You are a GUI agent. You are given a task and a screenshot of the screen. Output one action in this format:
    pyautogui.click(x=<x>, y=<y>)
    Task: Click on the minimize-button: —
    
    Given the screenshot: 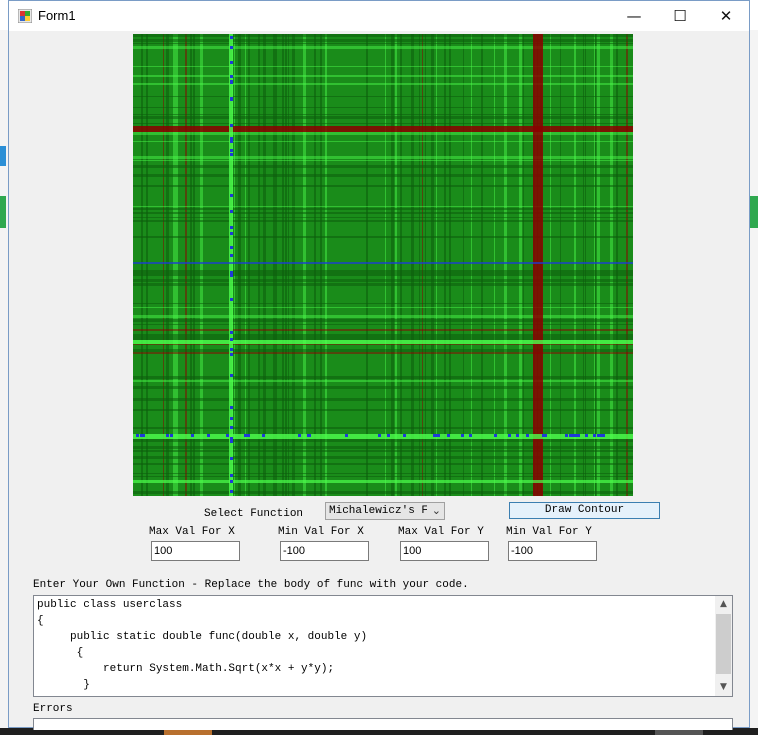 What is the action you would take?
    pyautogui.click(x=634, y=16)
    